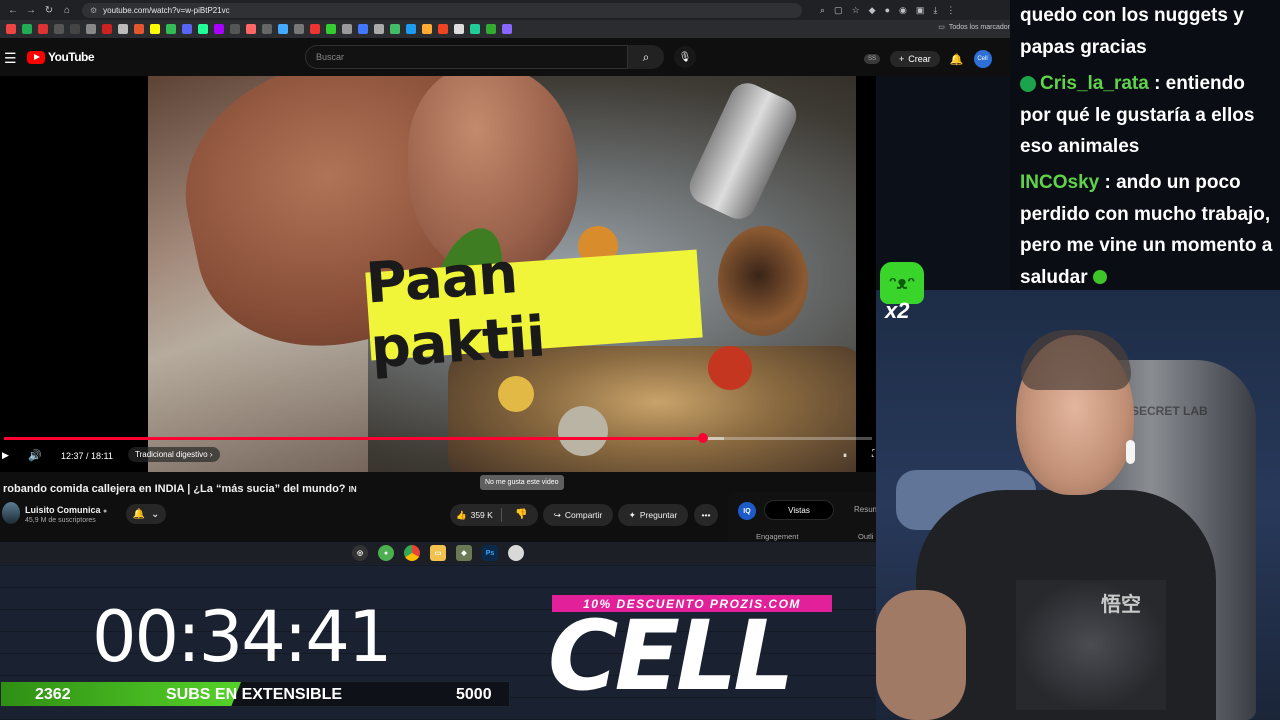  I want to click on app-icon, so click(516, 553).